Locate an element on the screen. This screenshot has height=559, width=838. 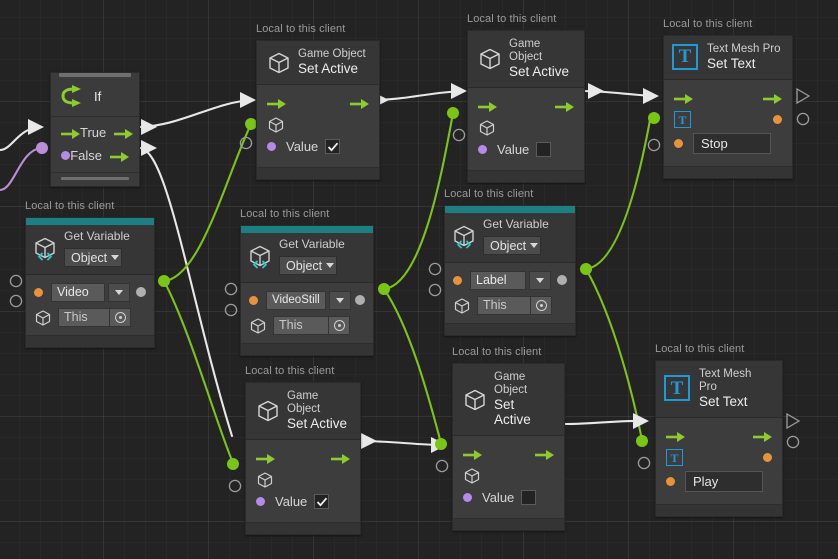
variable-name-input-port is located at coordinates (457, 280).